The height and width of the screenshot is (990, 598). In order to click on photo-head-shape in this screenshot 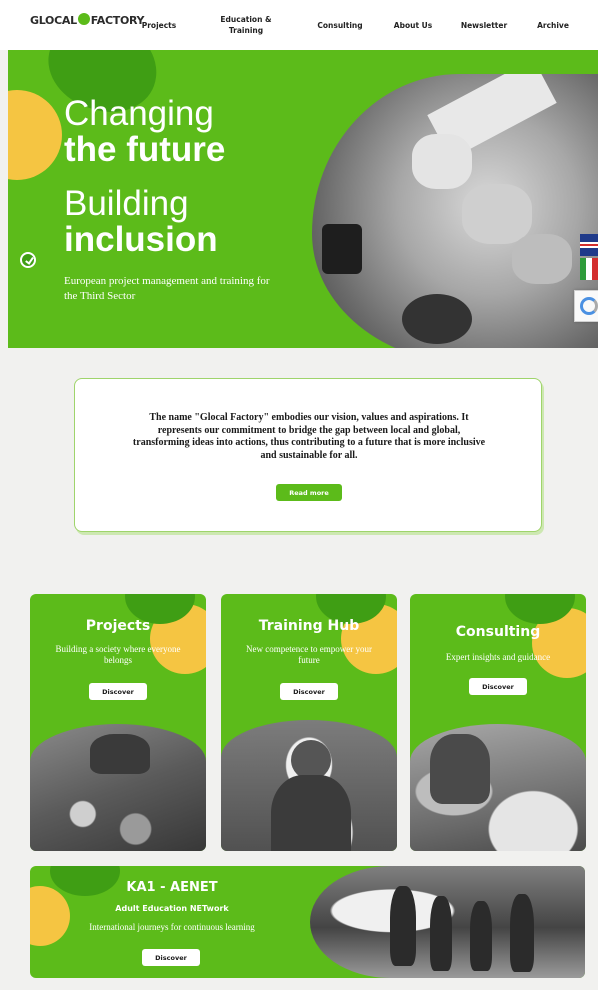, I will do `click(311, 760)`.